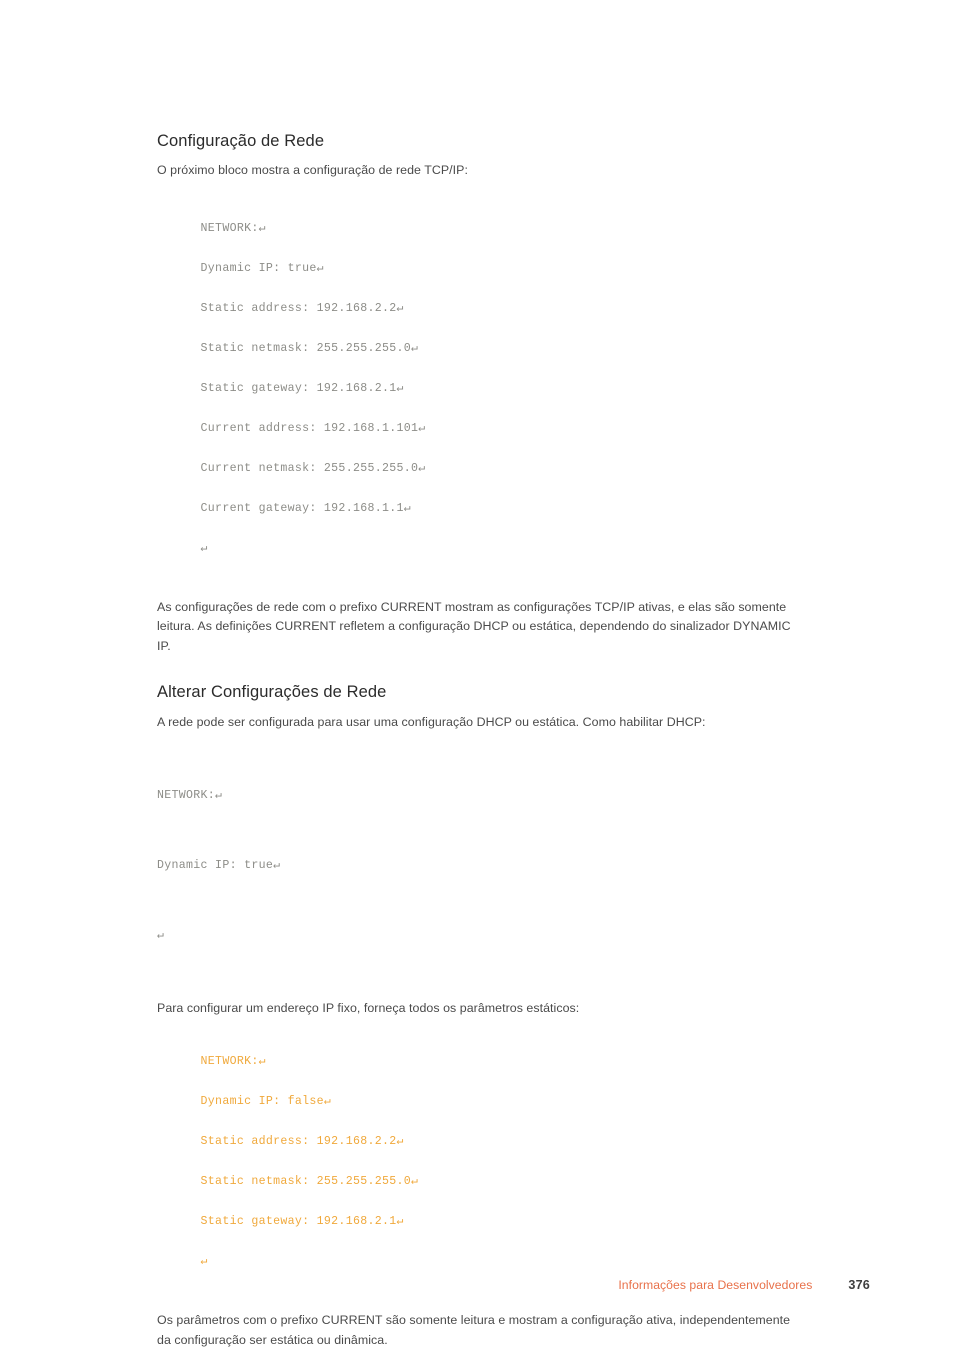 This screenshot has height=1350, width=954. Describe the element at coordinates (478, 866) in the screenshot. I see `code-block-dhcp: NETWORK:↵ Dynamic IP: true↵ ↵` at that location.